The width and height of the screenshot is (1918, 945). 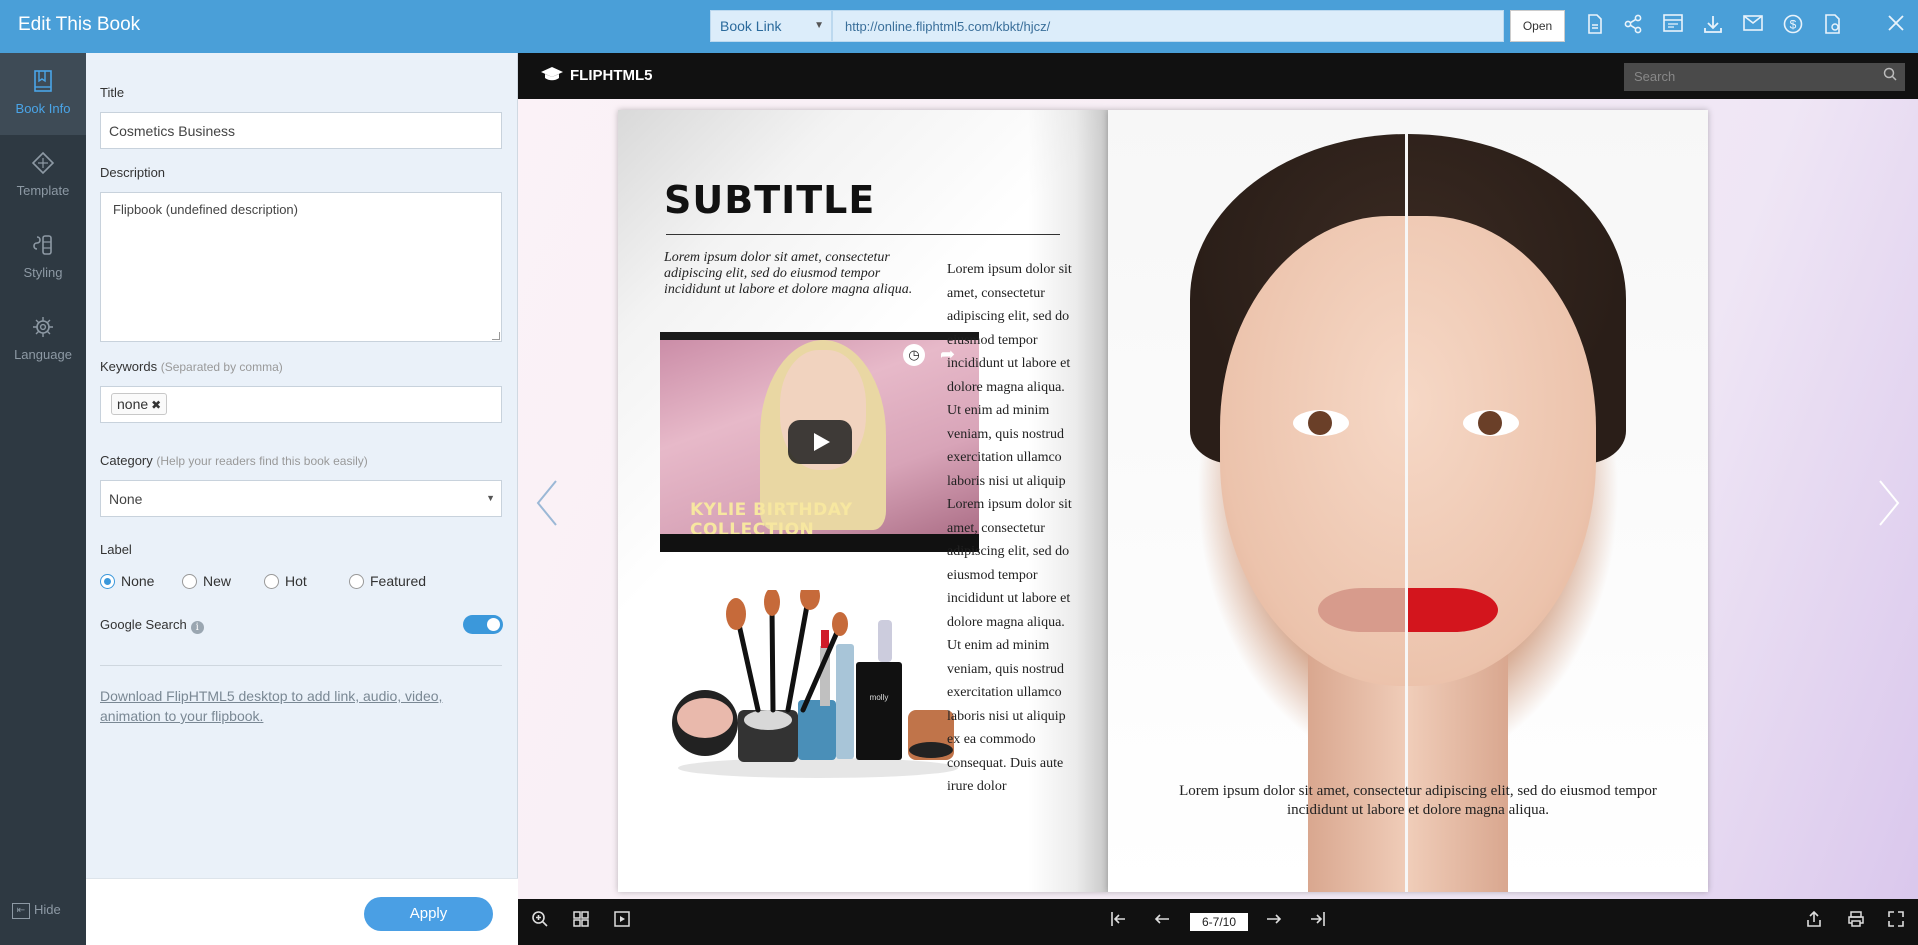 I want to click on document-icon, so click(x=1595, y=26).